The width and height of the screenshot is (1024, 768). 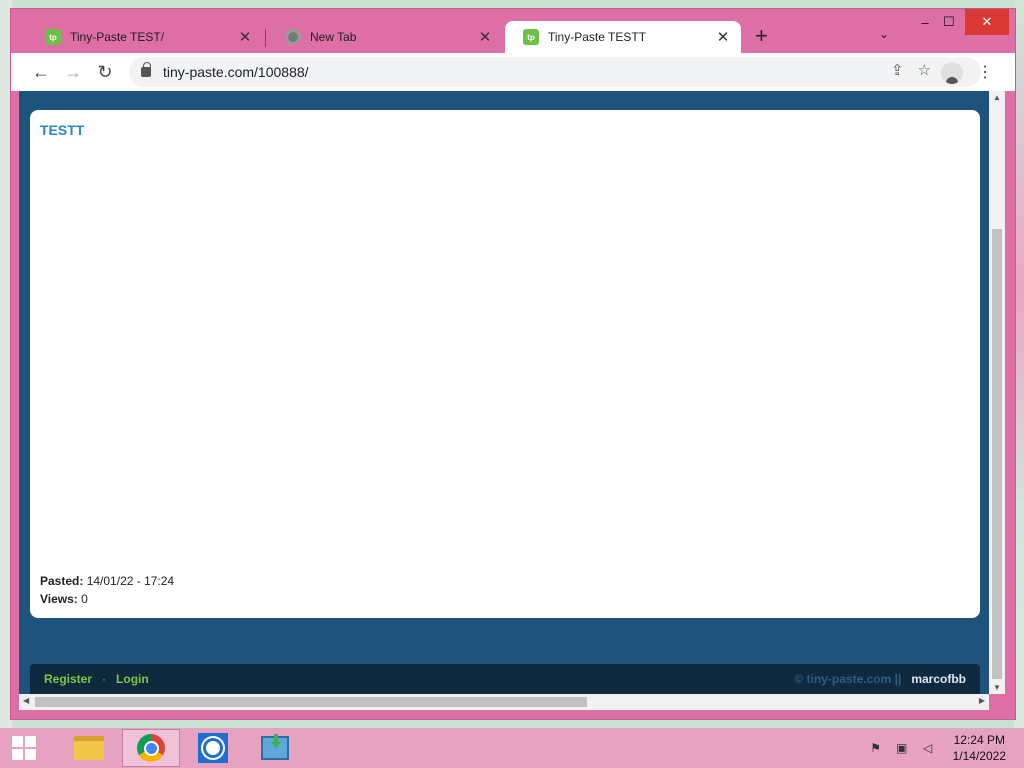 I want to click on copyright-text: © tiny-paste.com ||, so click(x=848, y=679).